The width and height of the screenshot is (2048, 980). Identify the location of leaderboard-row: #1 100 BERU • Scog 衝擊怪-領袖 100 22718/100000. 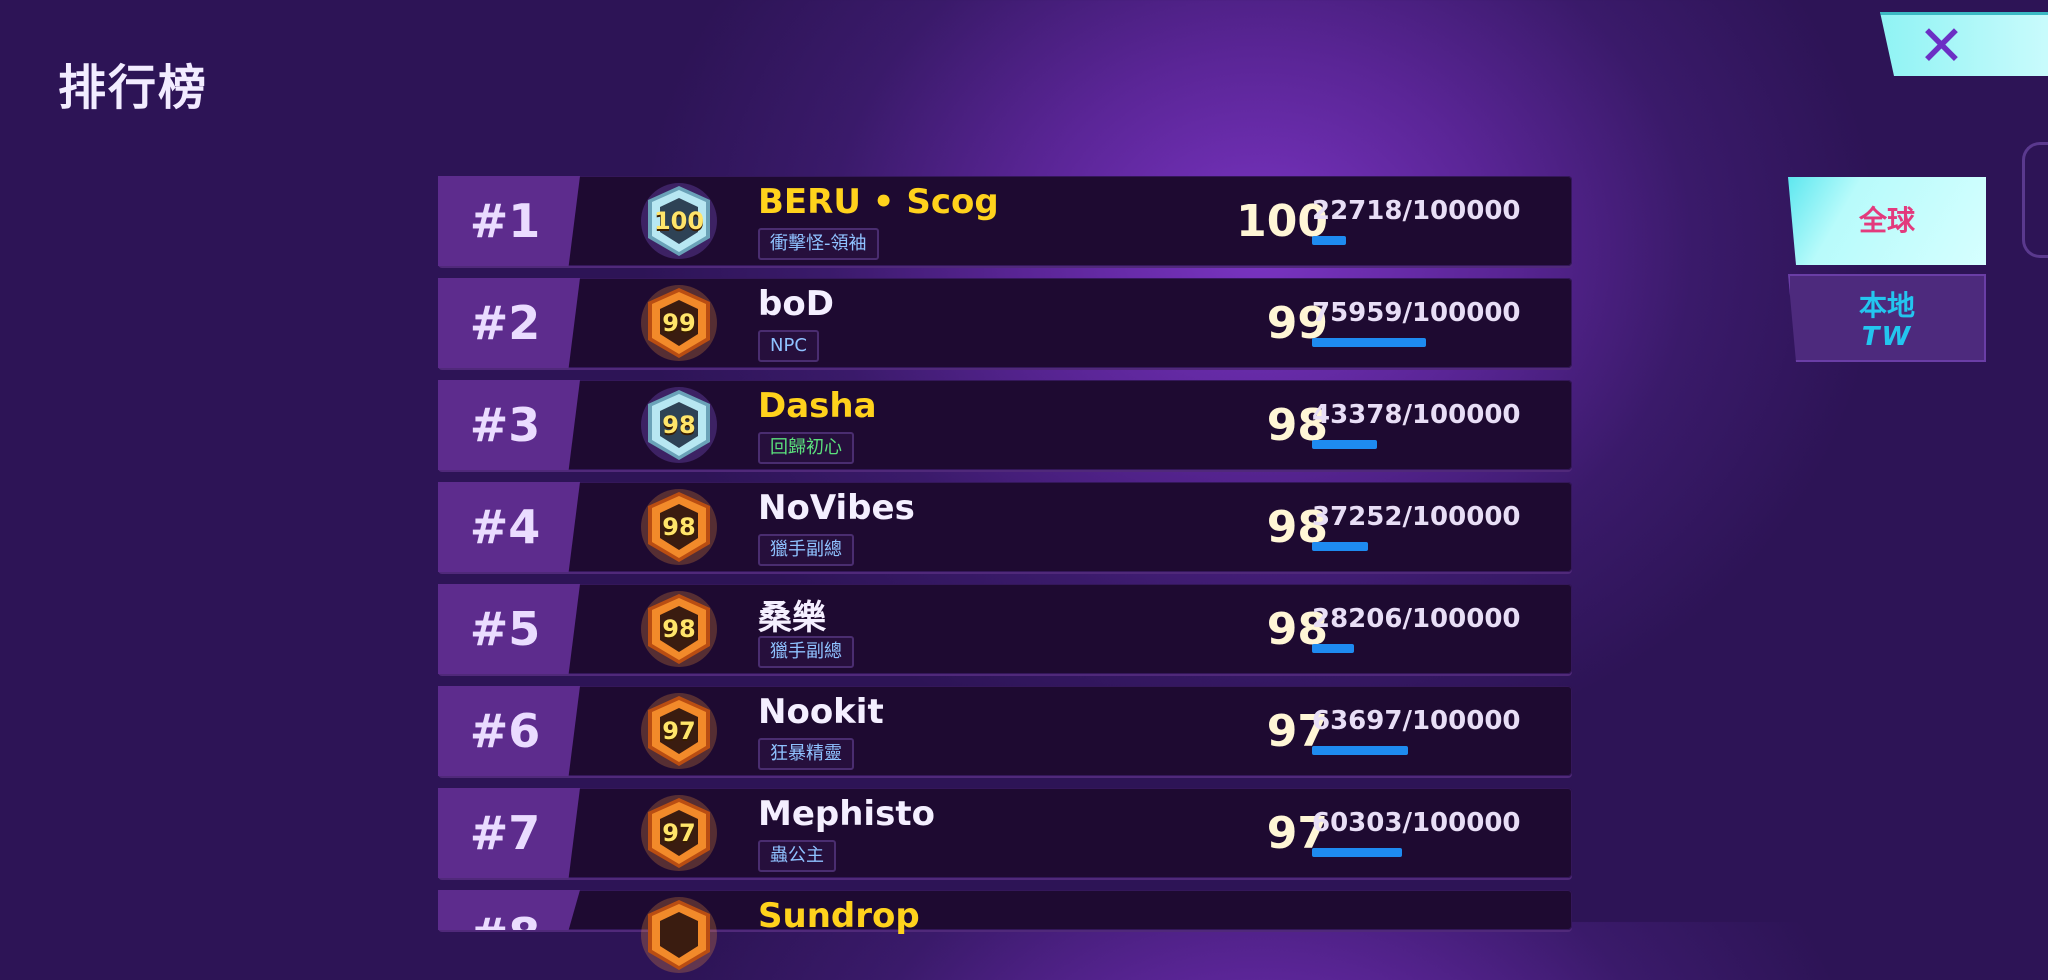
(1005, 221).